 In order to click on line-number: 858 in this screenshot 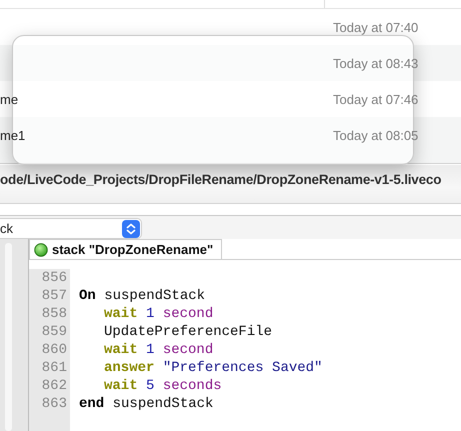, I will do `click(49, 314)`.